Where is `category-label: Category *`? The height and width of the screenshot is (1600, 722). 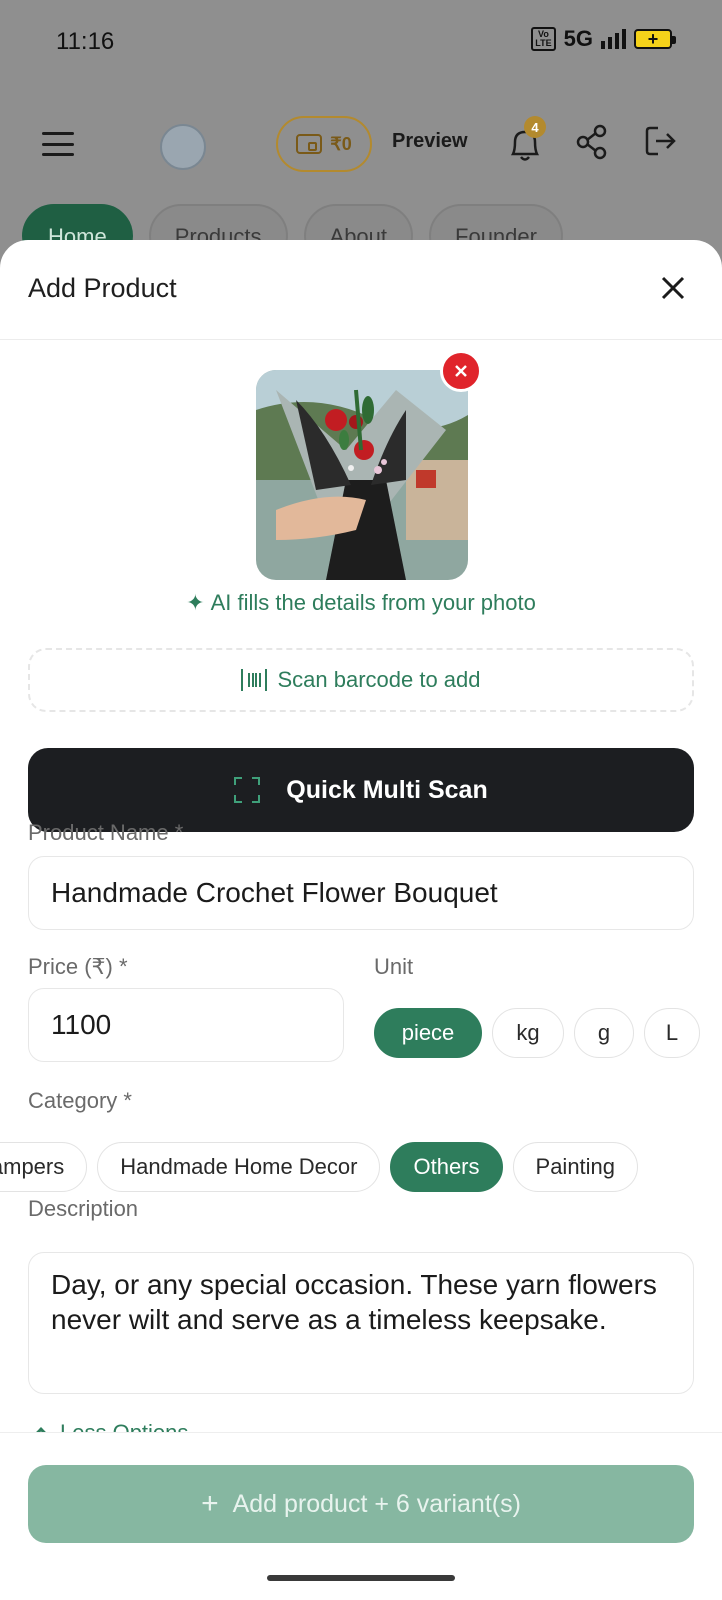
category-label: Category * is located at coordinates (80, 1100).